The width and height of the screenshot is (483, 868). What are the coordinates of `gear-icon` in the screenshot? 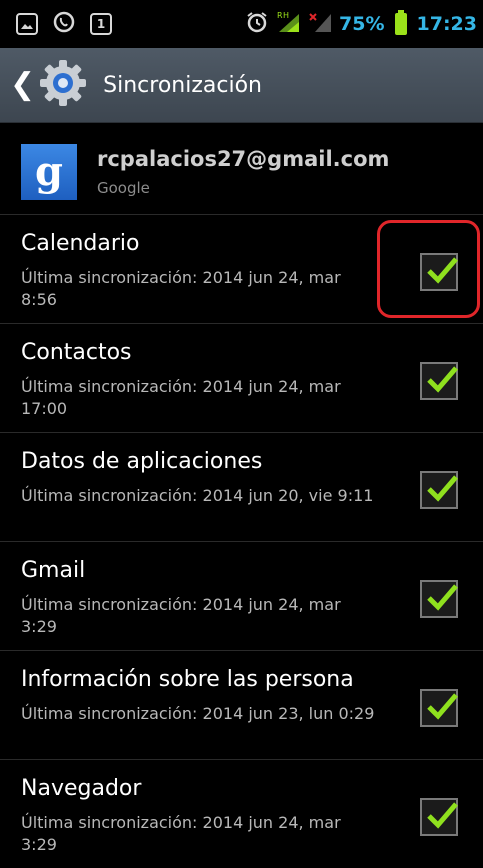 It's located at (63, 85).